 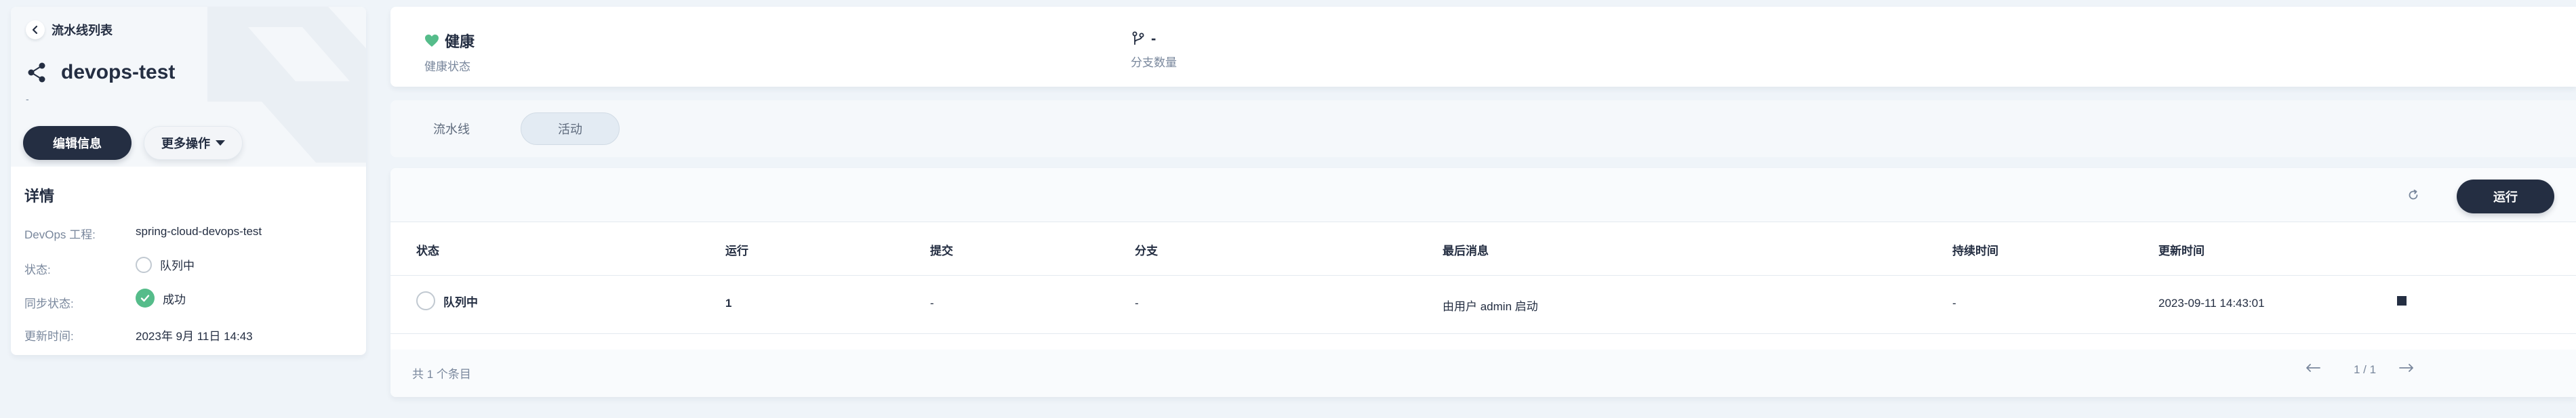 What do you see at coordinates (49, 303) in the screenshot?
I see `sync-status-label: 同步状态:` at bounding box center [49, 303].